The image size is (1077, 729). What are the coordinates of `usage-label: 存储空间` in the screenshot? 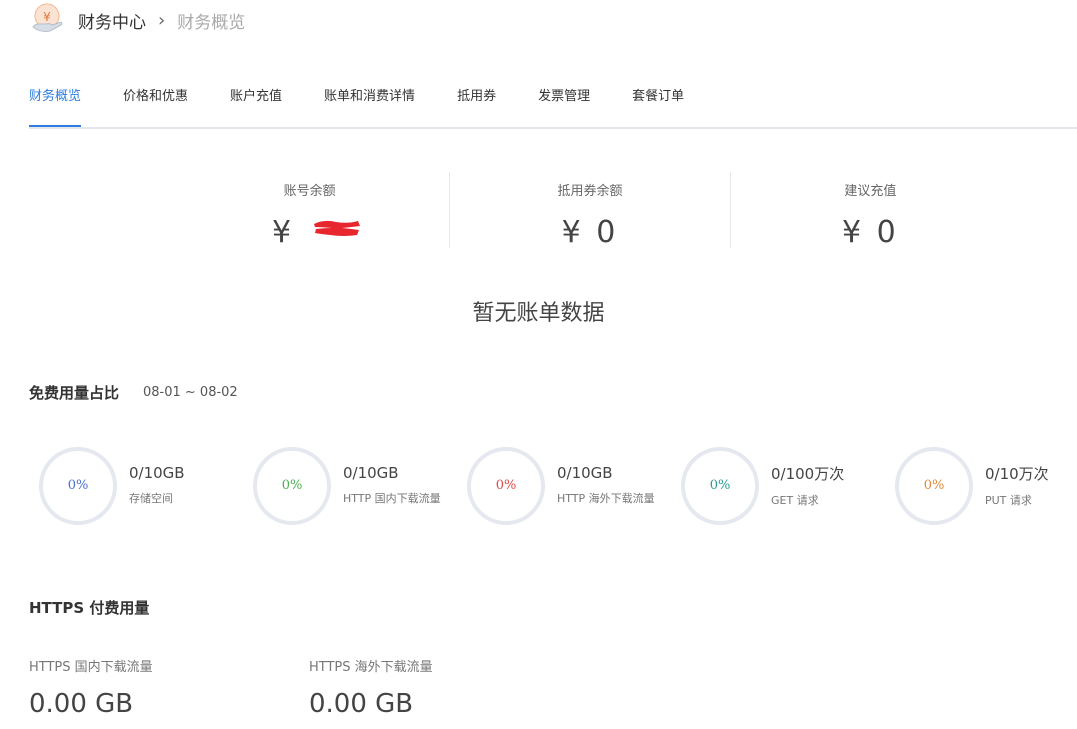 It's located at (151, 498).